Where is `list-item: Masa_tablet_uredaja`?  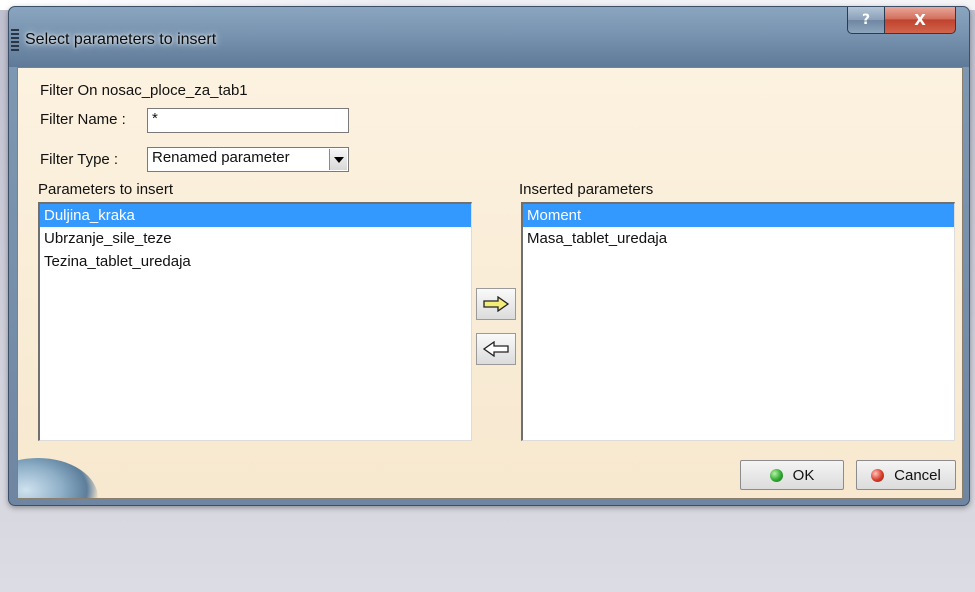
list-item: Masa_tablet_uredaja is located at coordinates (738, 238).